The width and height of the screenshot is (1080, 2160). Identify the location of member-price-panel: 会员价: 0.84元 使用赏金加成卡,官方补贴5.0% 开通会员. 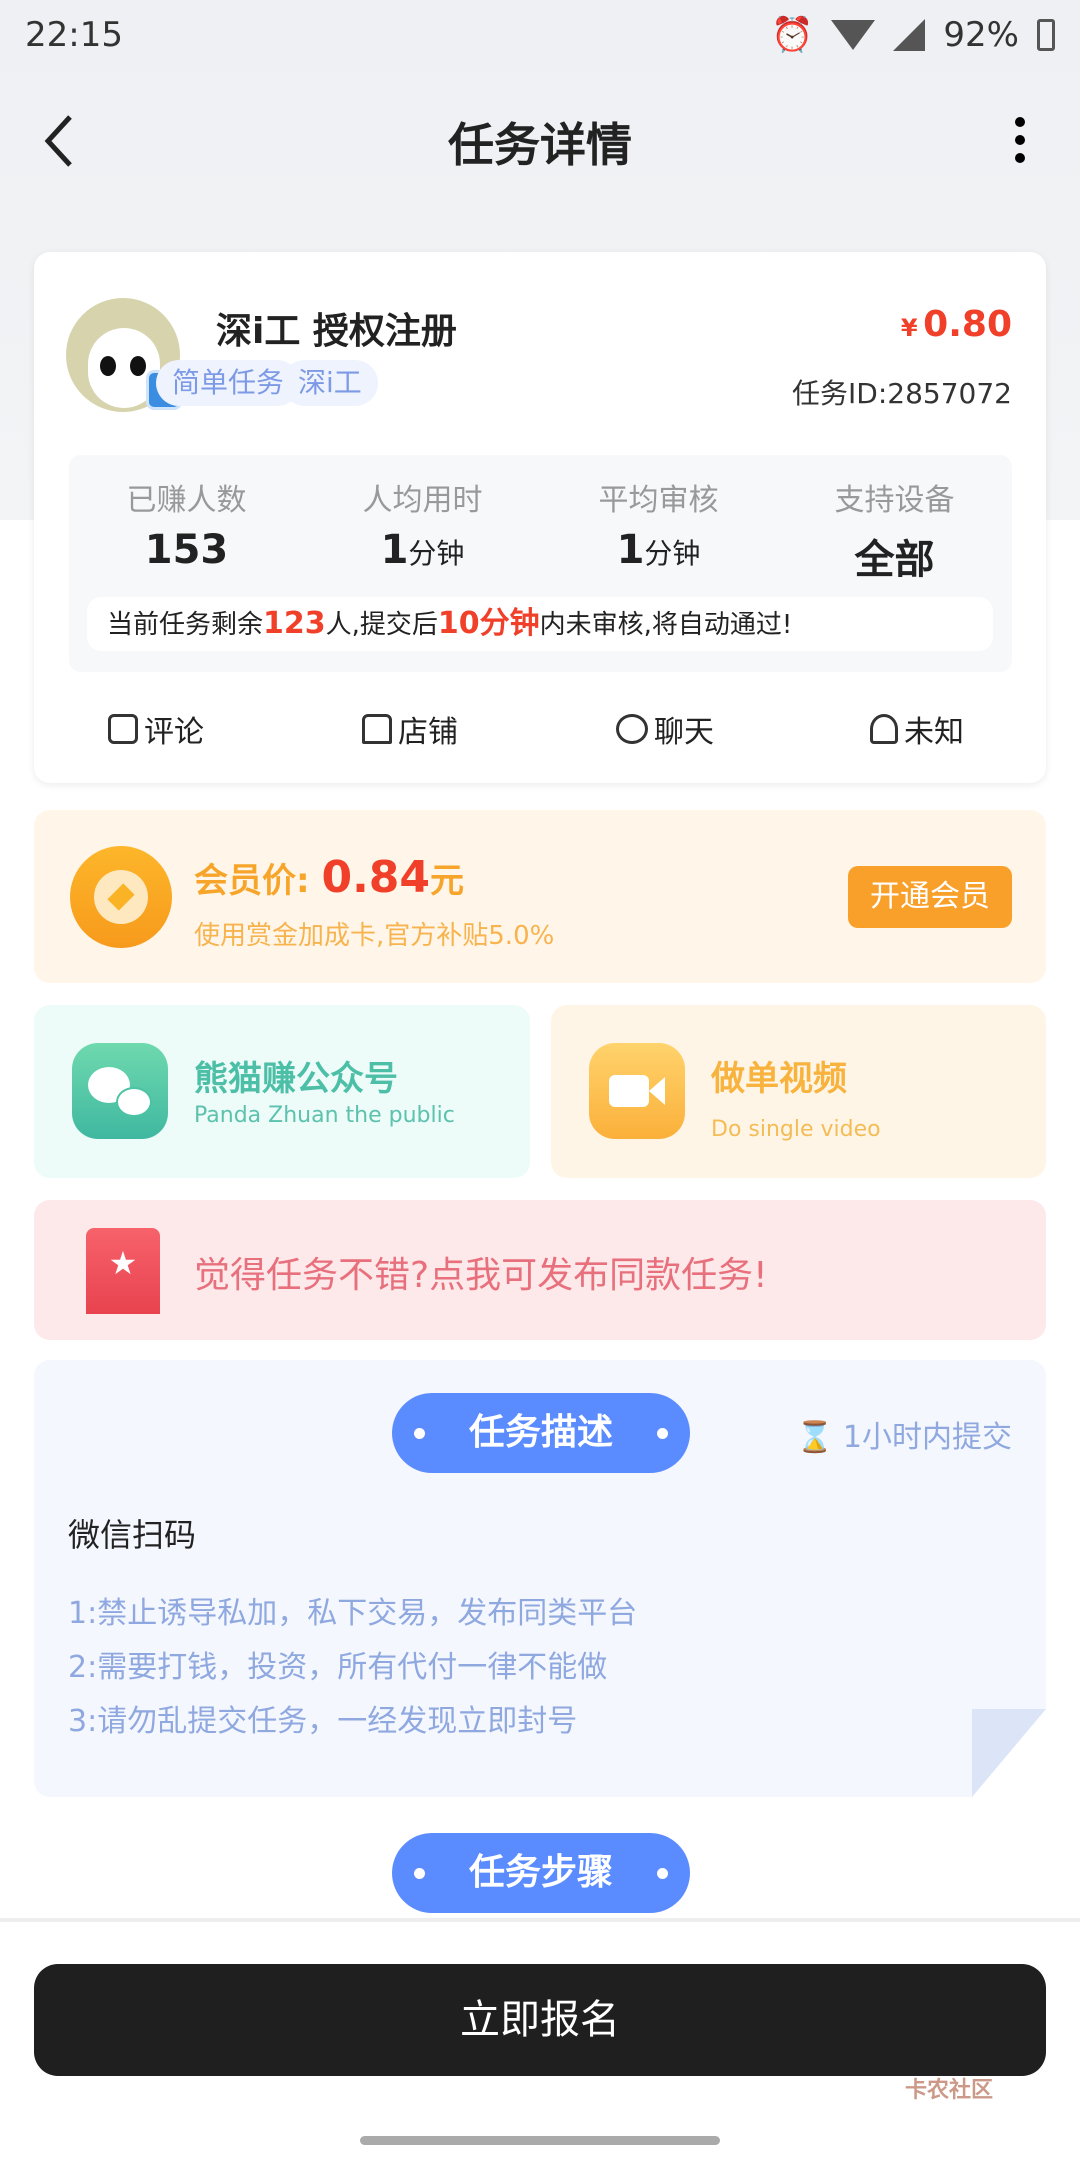
(540, 896).